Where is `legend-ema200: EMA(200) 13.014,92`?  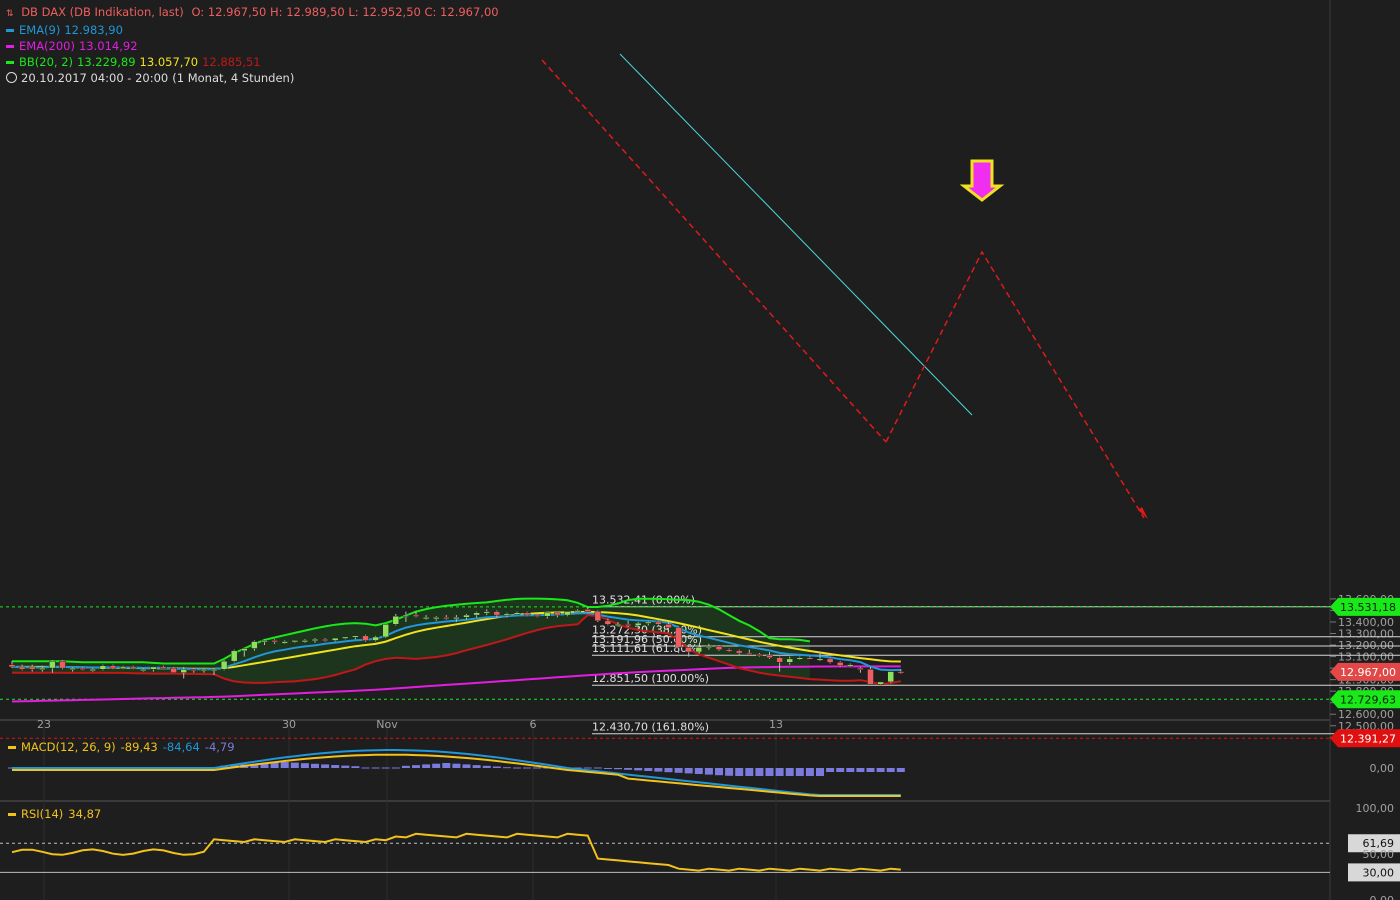 legend-ema200: EMA(200) 13.014,92 is located at coordinates (254, 46).